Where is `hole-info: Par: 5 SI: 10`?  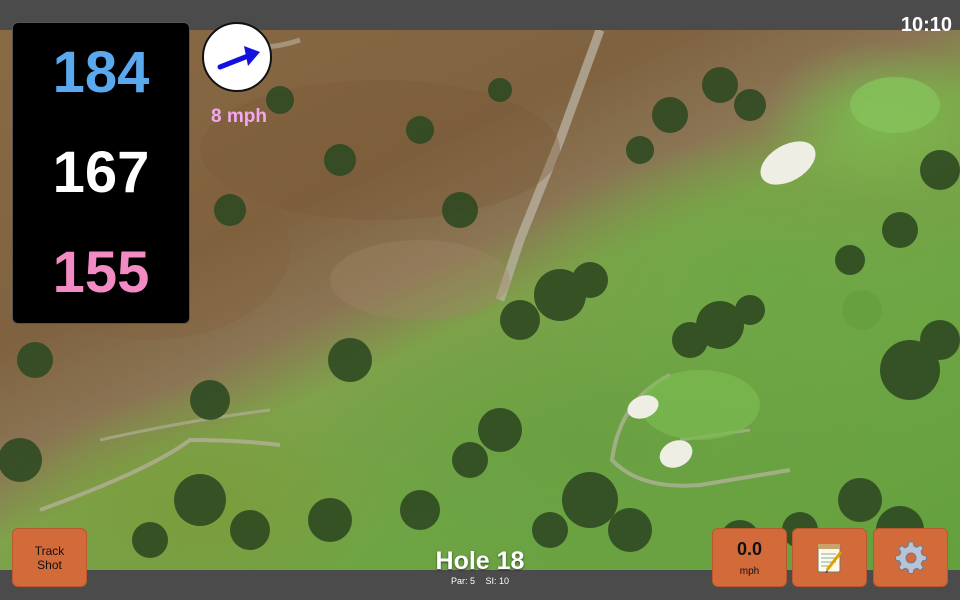 hole-info: Par: 5 SI: 10 is located at coordinates (480, 581).